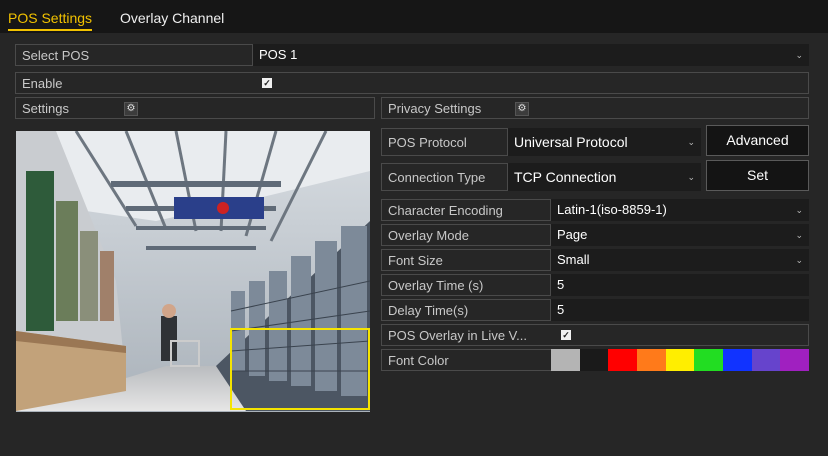  I want to click on connection-type-dropdown: TCP Connection ⌄, so click(604, 177).